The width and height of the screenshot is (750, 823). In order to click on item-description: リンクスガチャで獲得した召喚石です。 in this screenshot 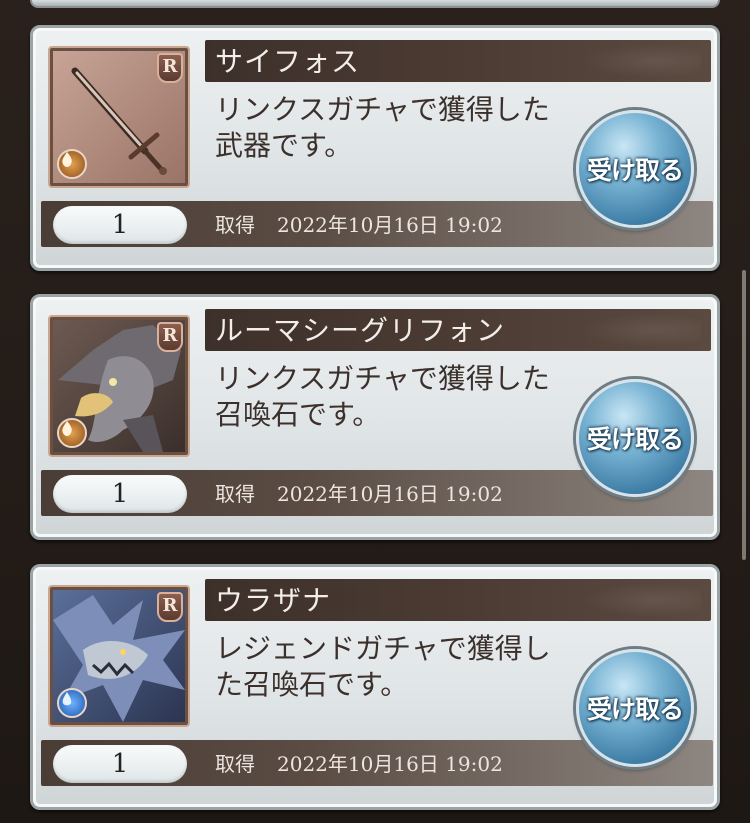, I will do `click(382, 396)`.